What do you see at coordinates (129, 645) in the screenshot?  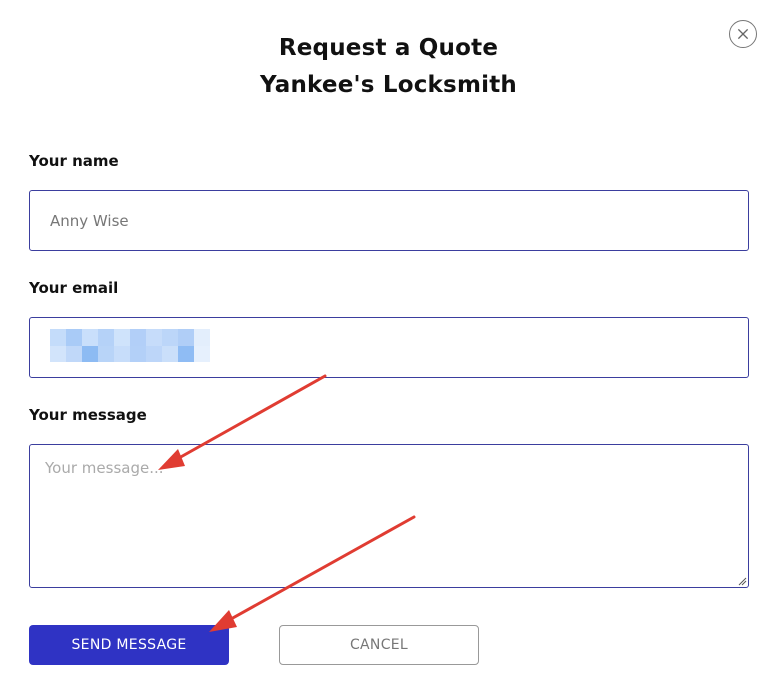 I see `send-message-button: SEND MESSAGE` at bounding box center [129, 645].